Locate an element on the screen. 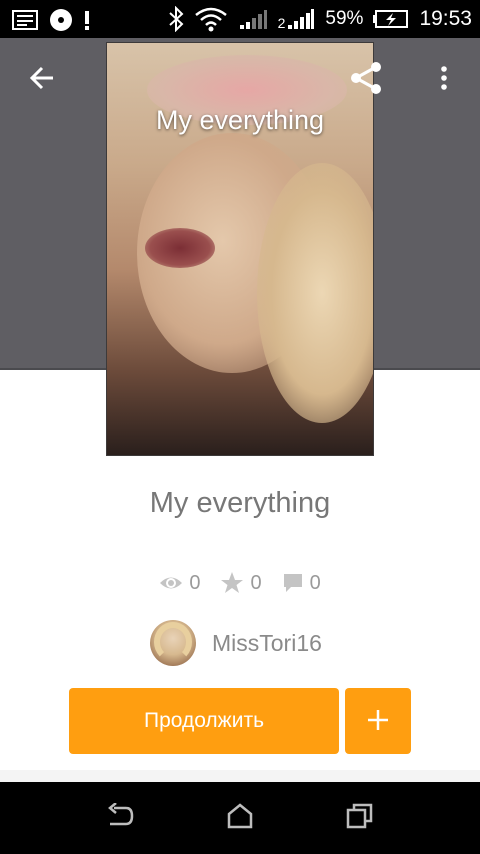  share-icon is located at coordinates (366, 80).